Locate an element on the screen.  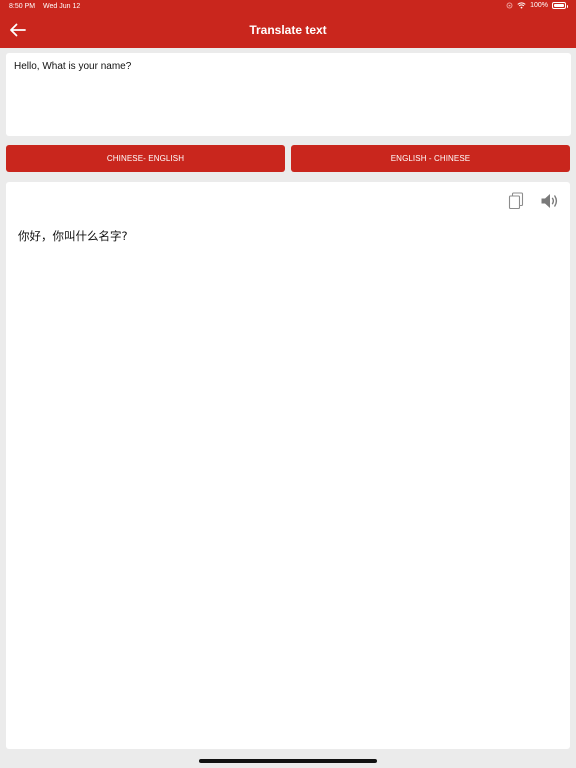
chinese-english-label: CHINESE- ENGLISH is located at coordinates (145, 158).